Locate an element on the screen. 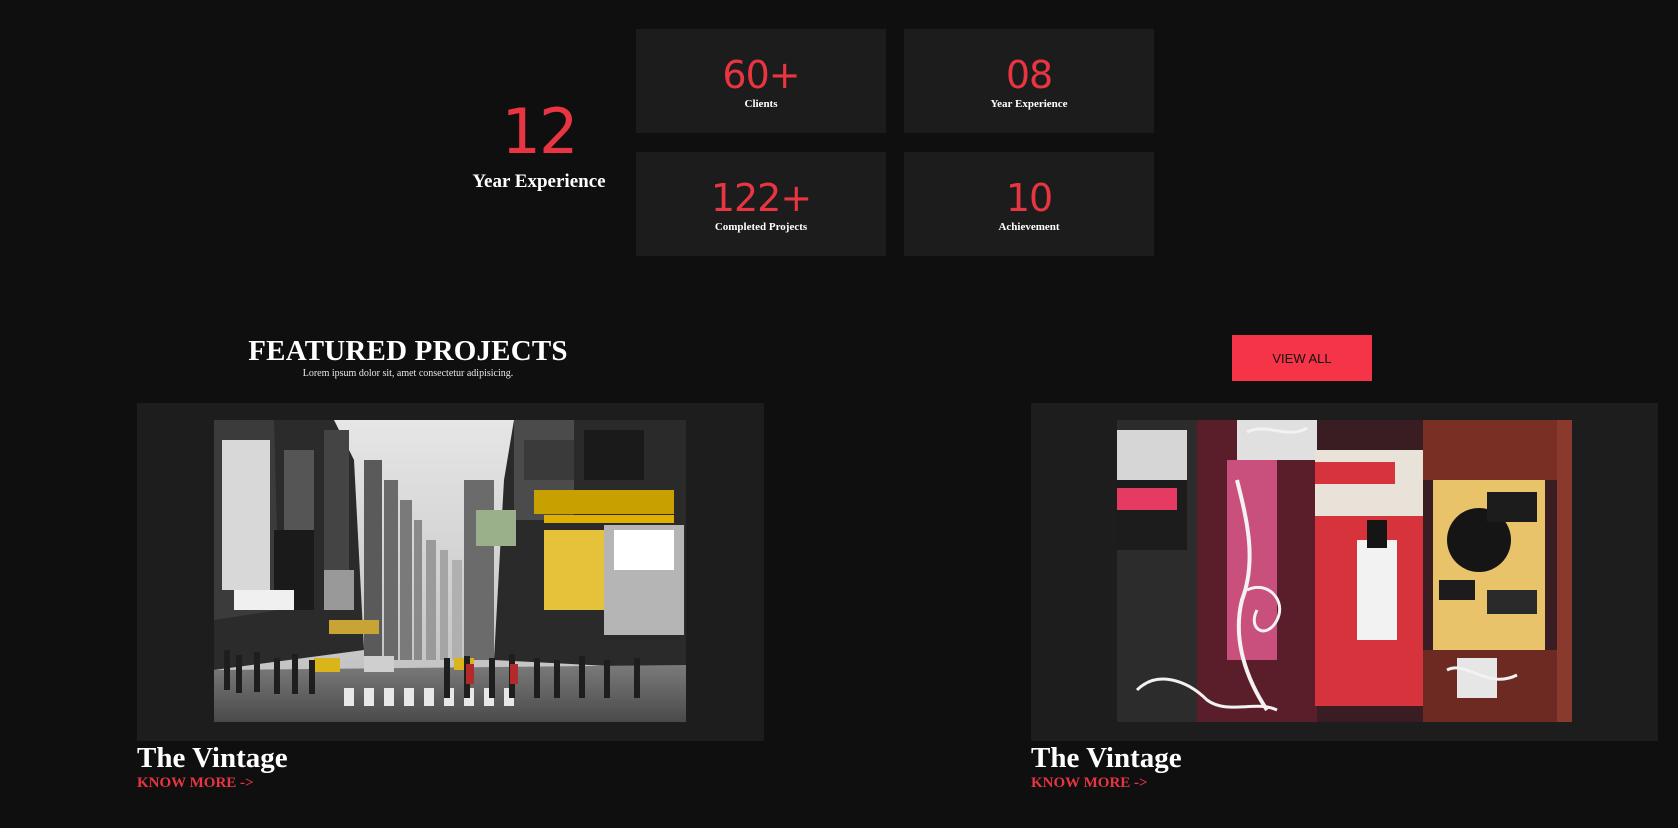 This screenshot has height=828, width=1678. stat-label: Clients is located at coordinates (761, 104).